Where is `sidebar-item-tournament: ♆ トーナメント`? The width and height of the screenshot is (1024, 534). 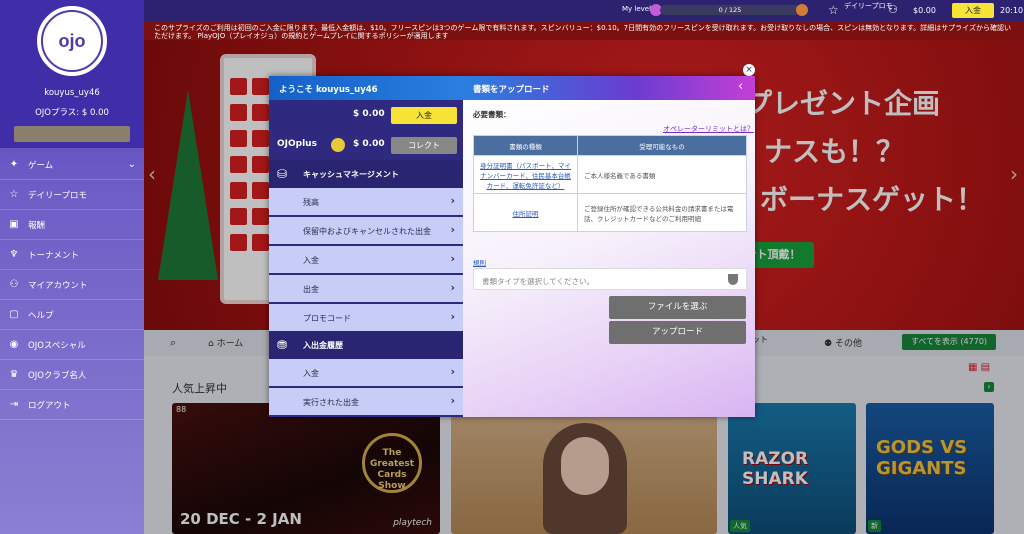 sidebar-item-tournament: ♆ トーナメント is located at coordinates (72, 255).